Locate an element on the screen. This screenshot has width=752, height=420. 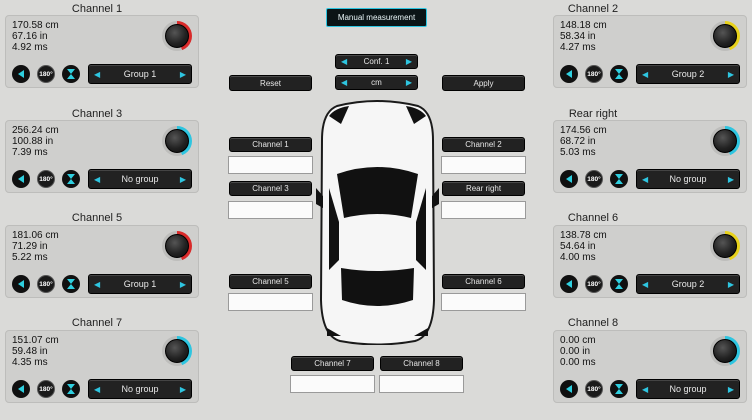
distance-cm: 148.18 cm is located at coordinates (583, 25).